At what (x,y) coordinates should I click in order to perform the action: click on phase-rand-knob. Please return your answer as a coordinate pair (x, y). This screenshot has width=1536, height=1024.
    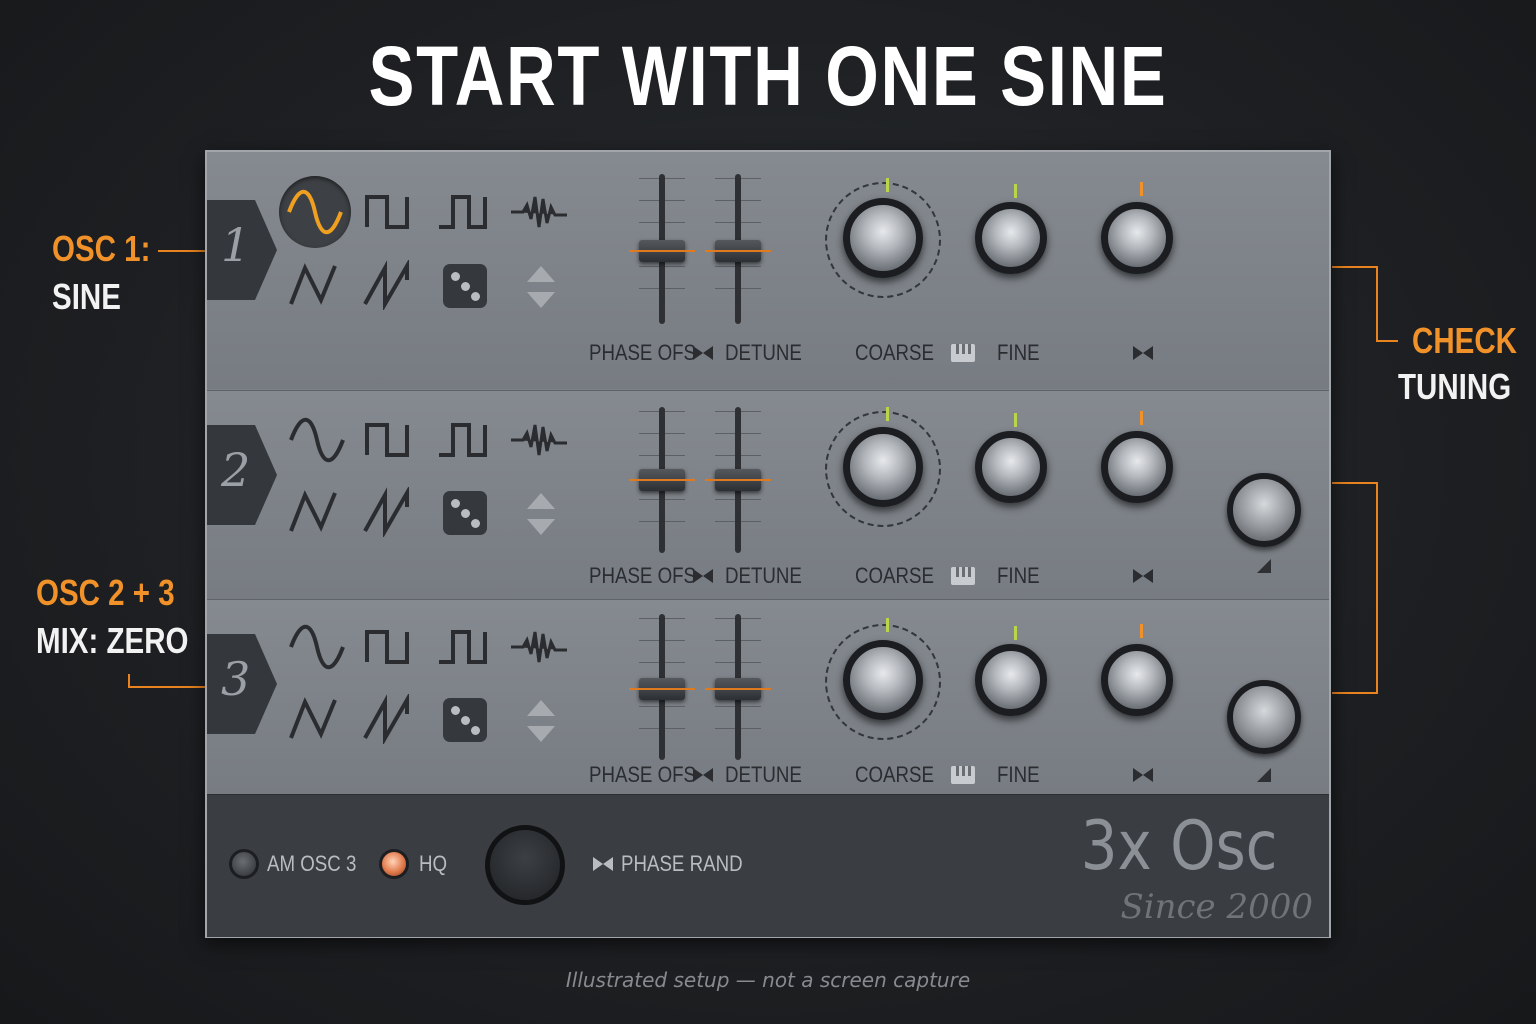
    Looking at the image, I should click on (525, 865).